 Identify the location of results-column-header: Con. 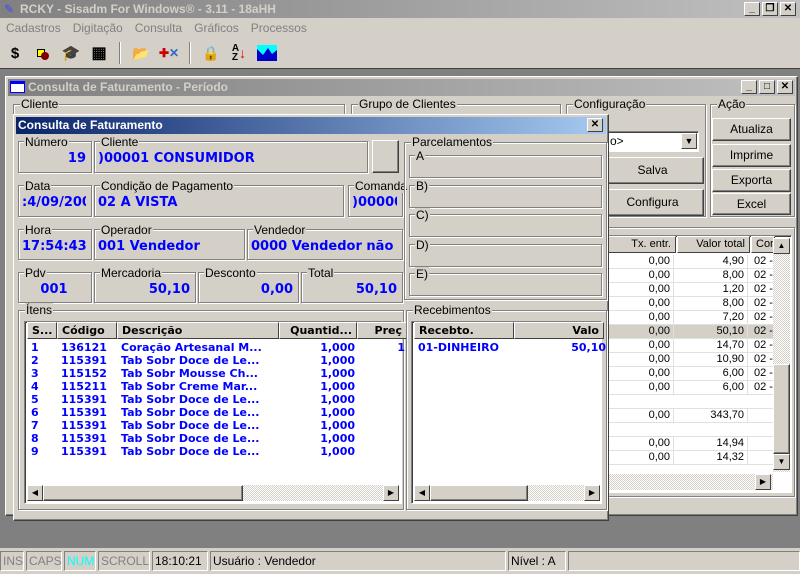
(763, 244).